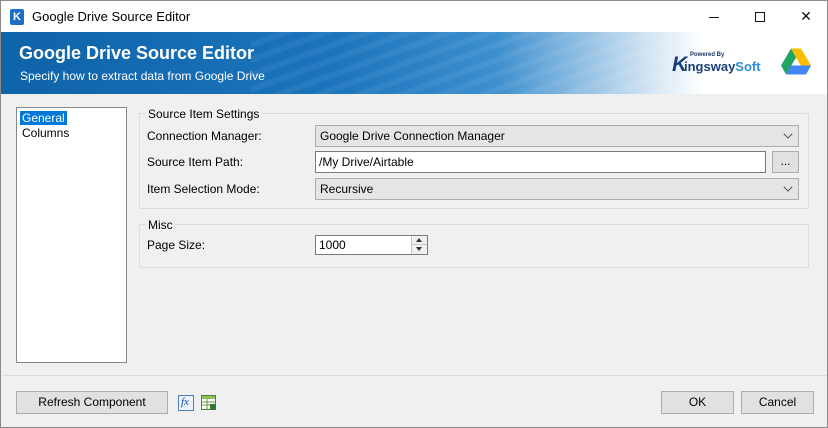 The width and height of the screenshot is (828, 428). Describe the element at coordinates (557, 189) in the screenshot. I see `item-selection-mode-select: Recursive` at that location.